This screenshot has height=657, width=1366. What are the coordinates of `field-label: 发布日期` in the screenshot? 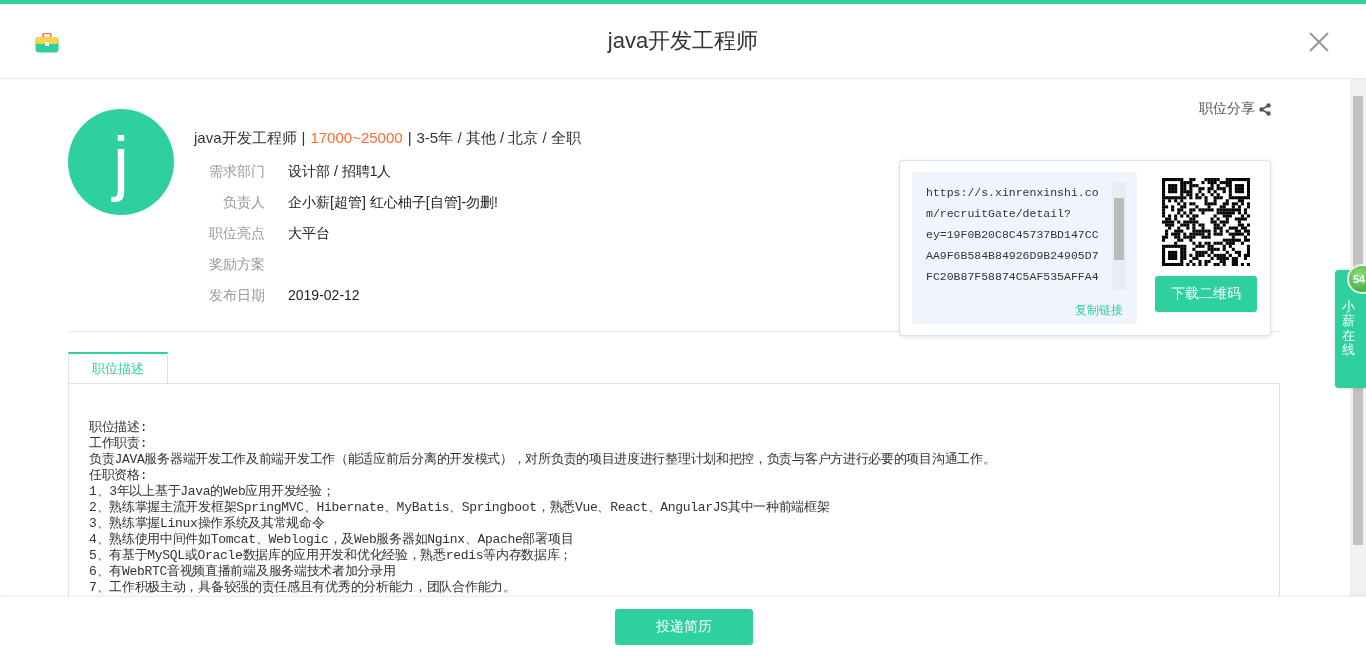 It's located at (236, 295).